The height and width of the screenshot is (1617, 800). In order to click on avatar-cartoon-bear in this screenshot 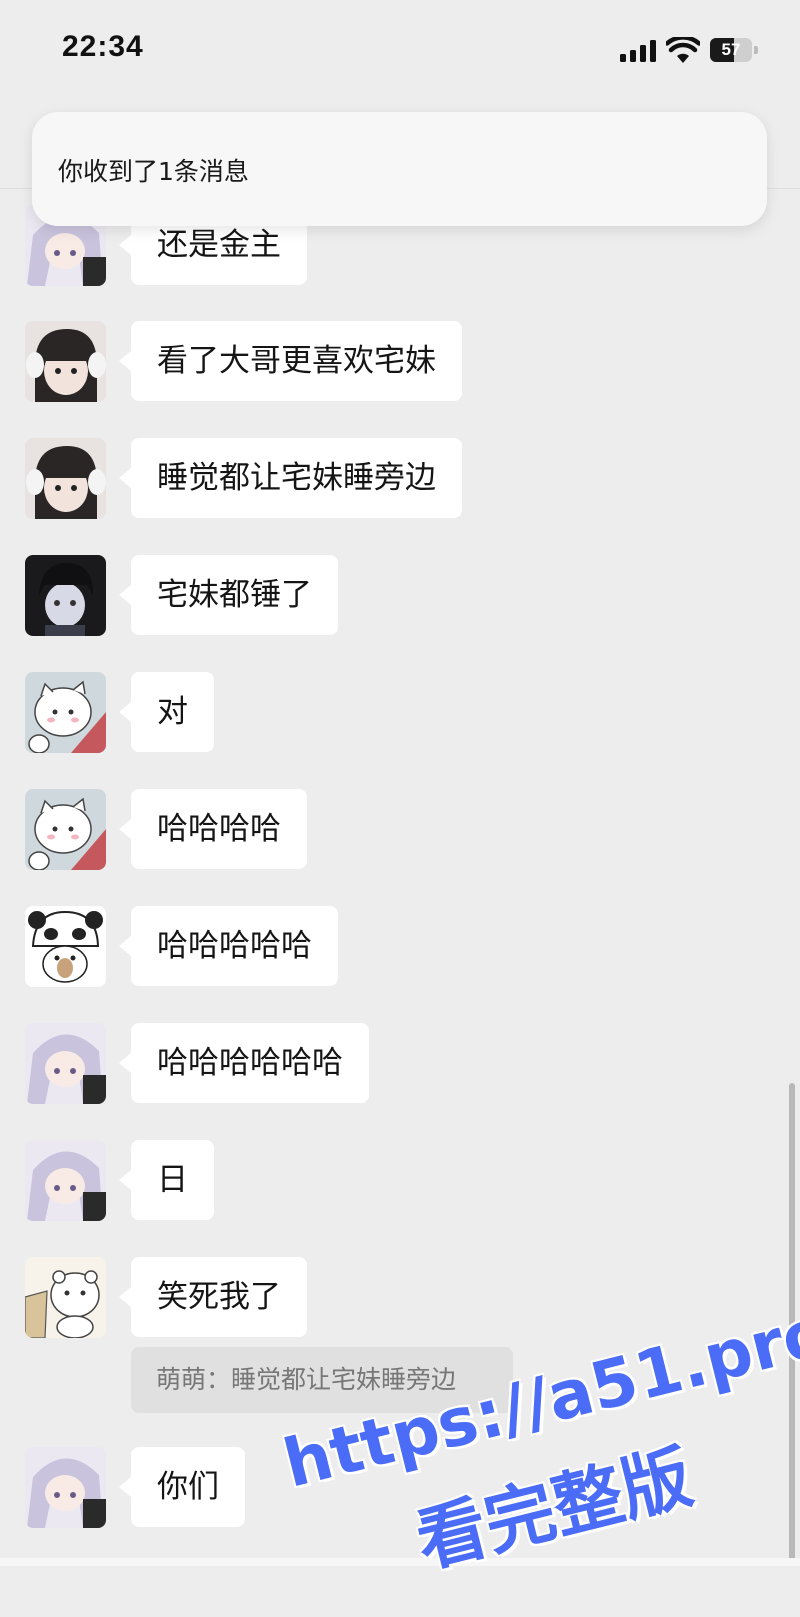, I will do `click(65, 1297)`.